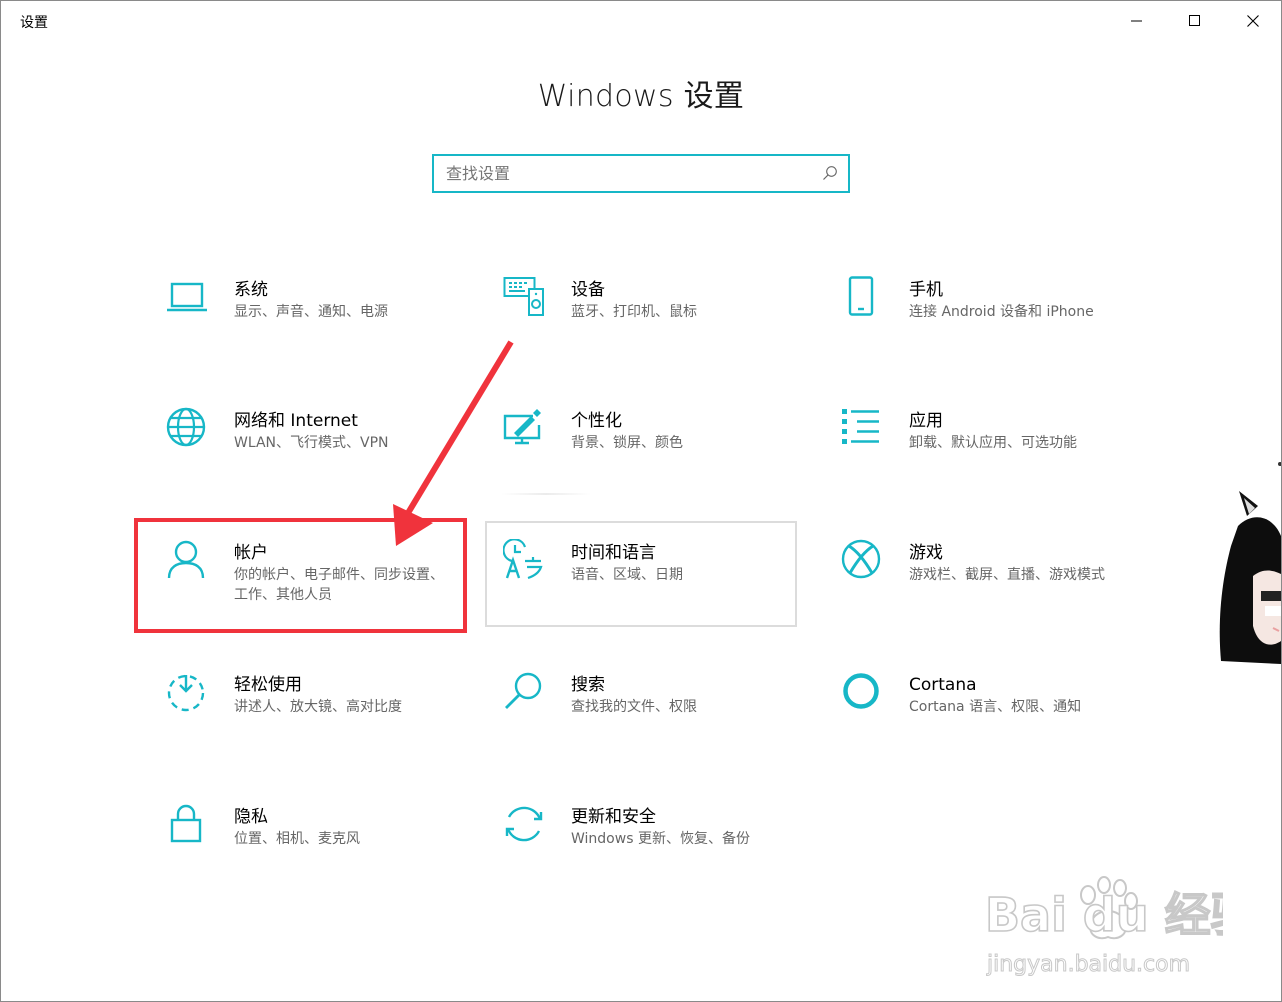 The height and width of the screenshot is (1002, 1282). I want to click on annotation-arrow, so click(453, 443).